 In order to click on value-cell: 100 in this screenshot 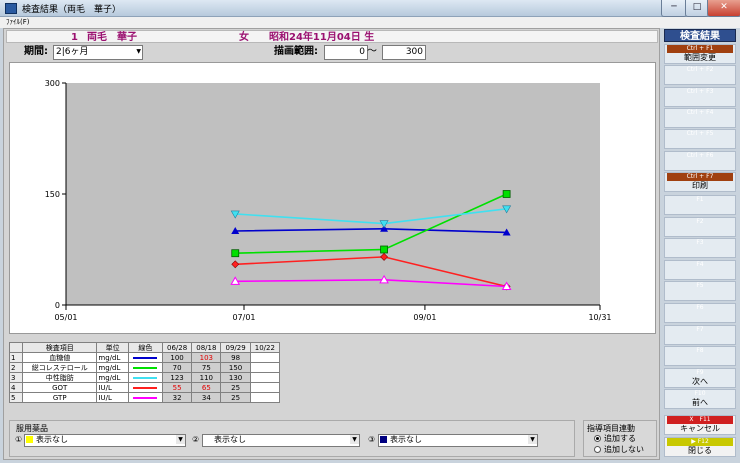, I will do `click(177, 357)`.